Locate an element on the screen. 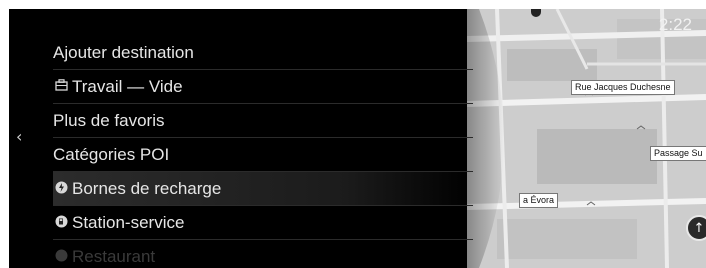 Image resolution: width=706 pixels, height=268 pixels. charging-station-icon is located at coordinates (61, 189).